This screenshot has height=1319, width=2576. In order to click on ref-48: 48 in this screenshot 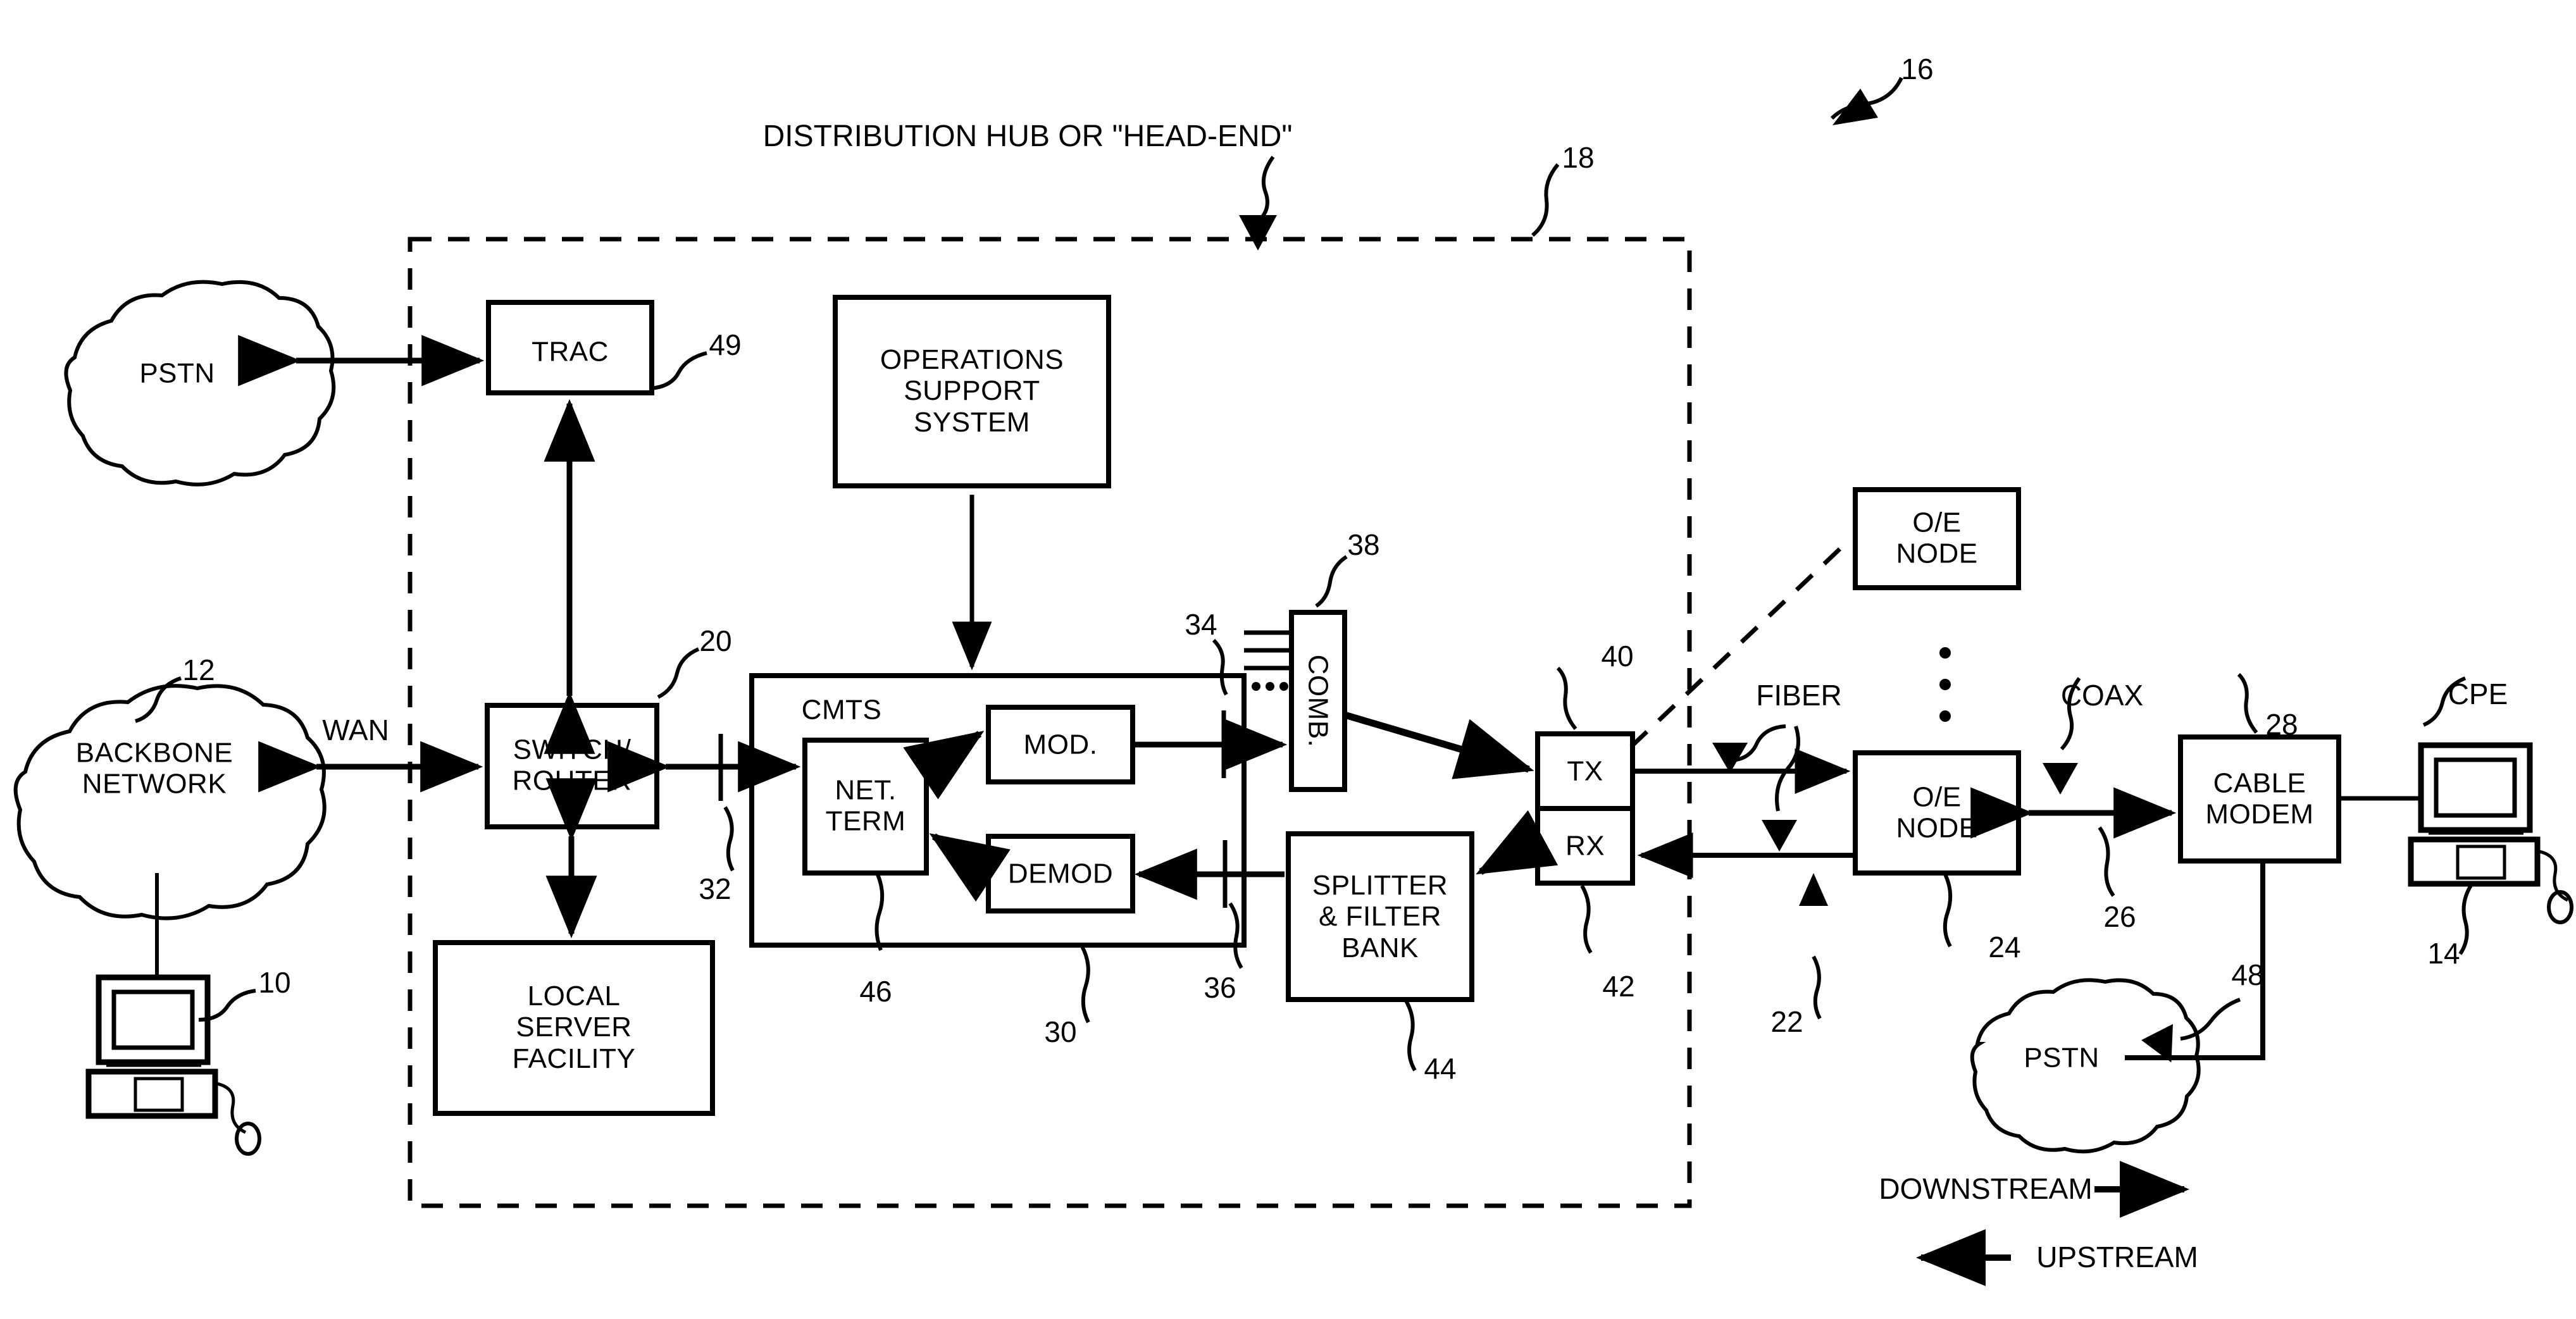, I will do `click(2247, 975)`.